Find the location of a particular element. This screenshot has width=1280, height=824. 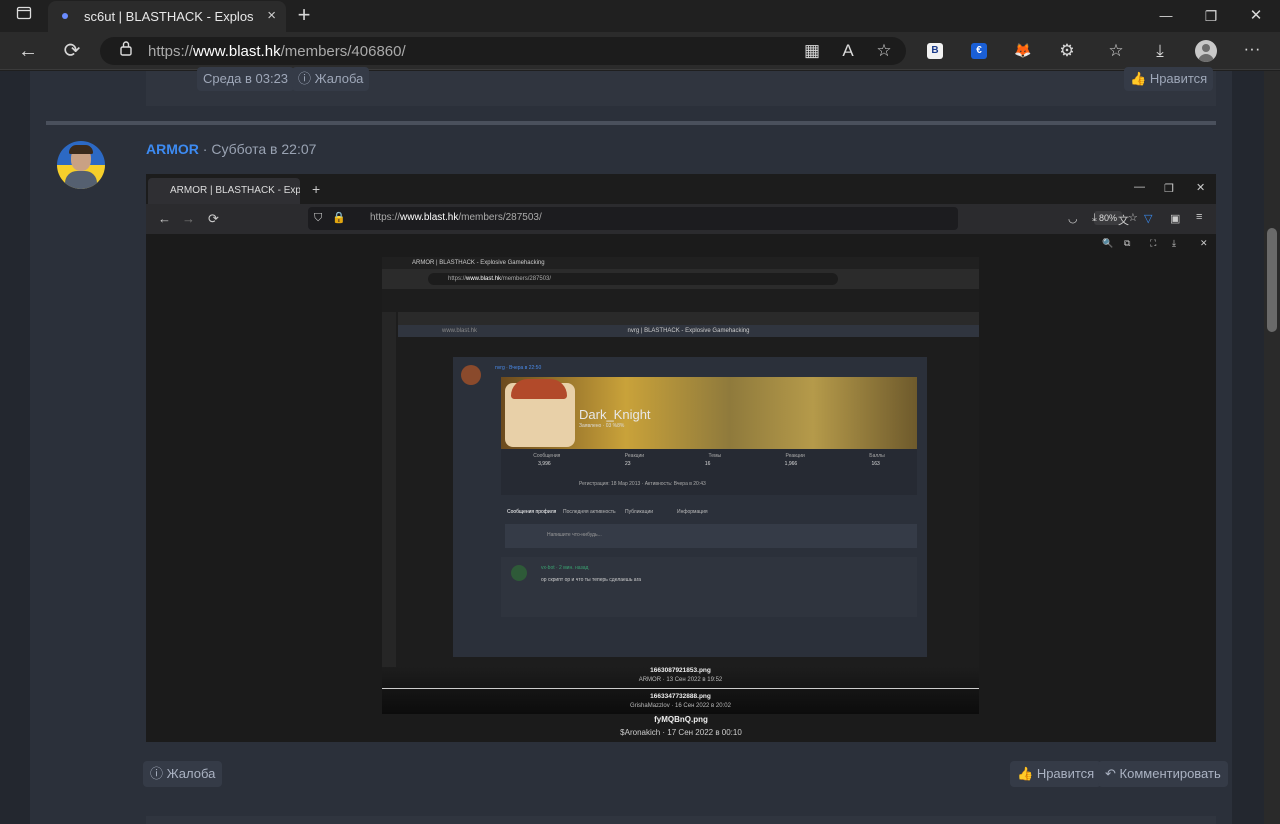

comment-button: ↶ Комментировать is located at coordinates (1163, 774).